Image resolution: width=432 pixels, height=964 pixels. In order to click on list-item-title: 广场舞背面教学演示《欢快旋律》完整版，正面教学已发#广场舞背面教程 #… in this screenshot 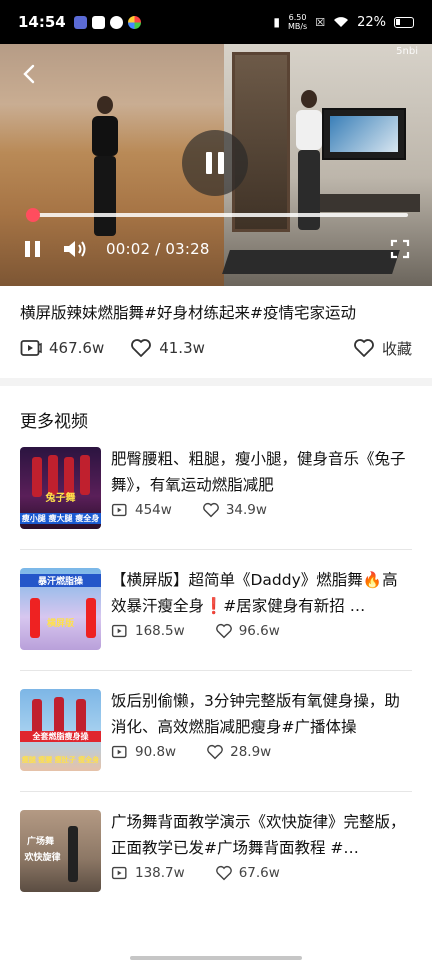, I will do `click(258, 835)`.